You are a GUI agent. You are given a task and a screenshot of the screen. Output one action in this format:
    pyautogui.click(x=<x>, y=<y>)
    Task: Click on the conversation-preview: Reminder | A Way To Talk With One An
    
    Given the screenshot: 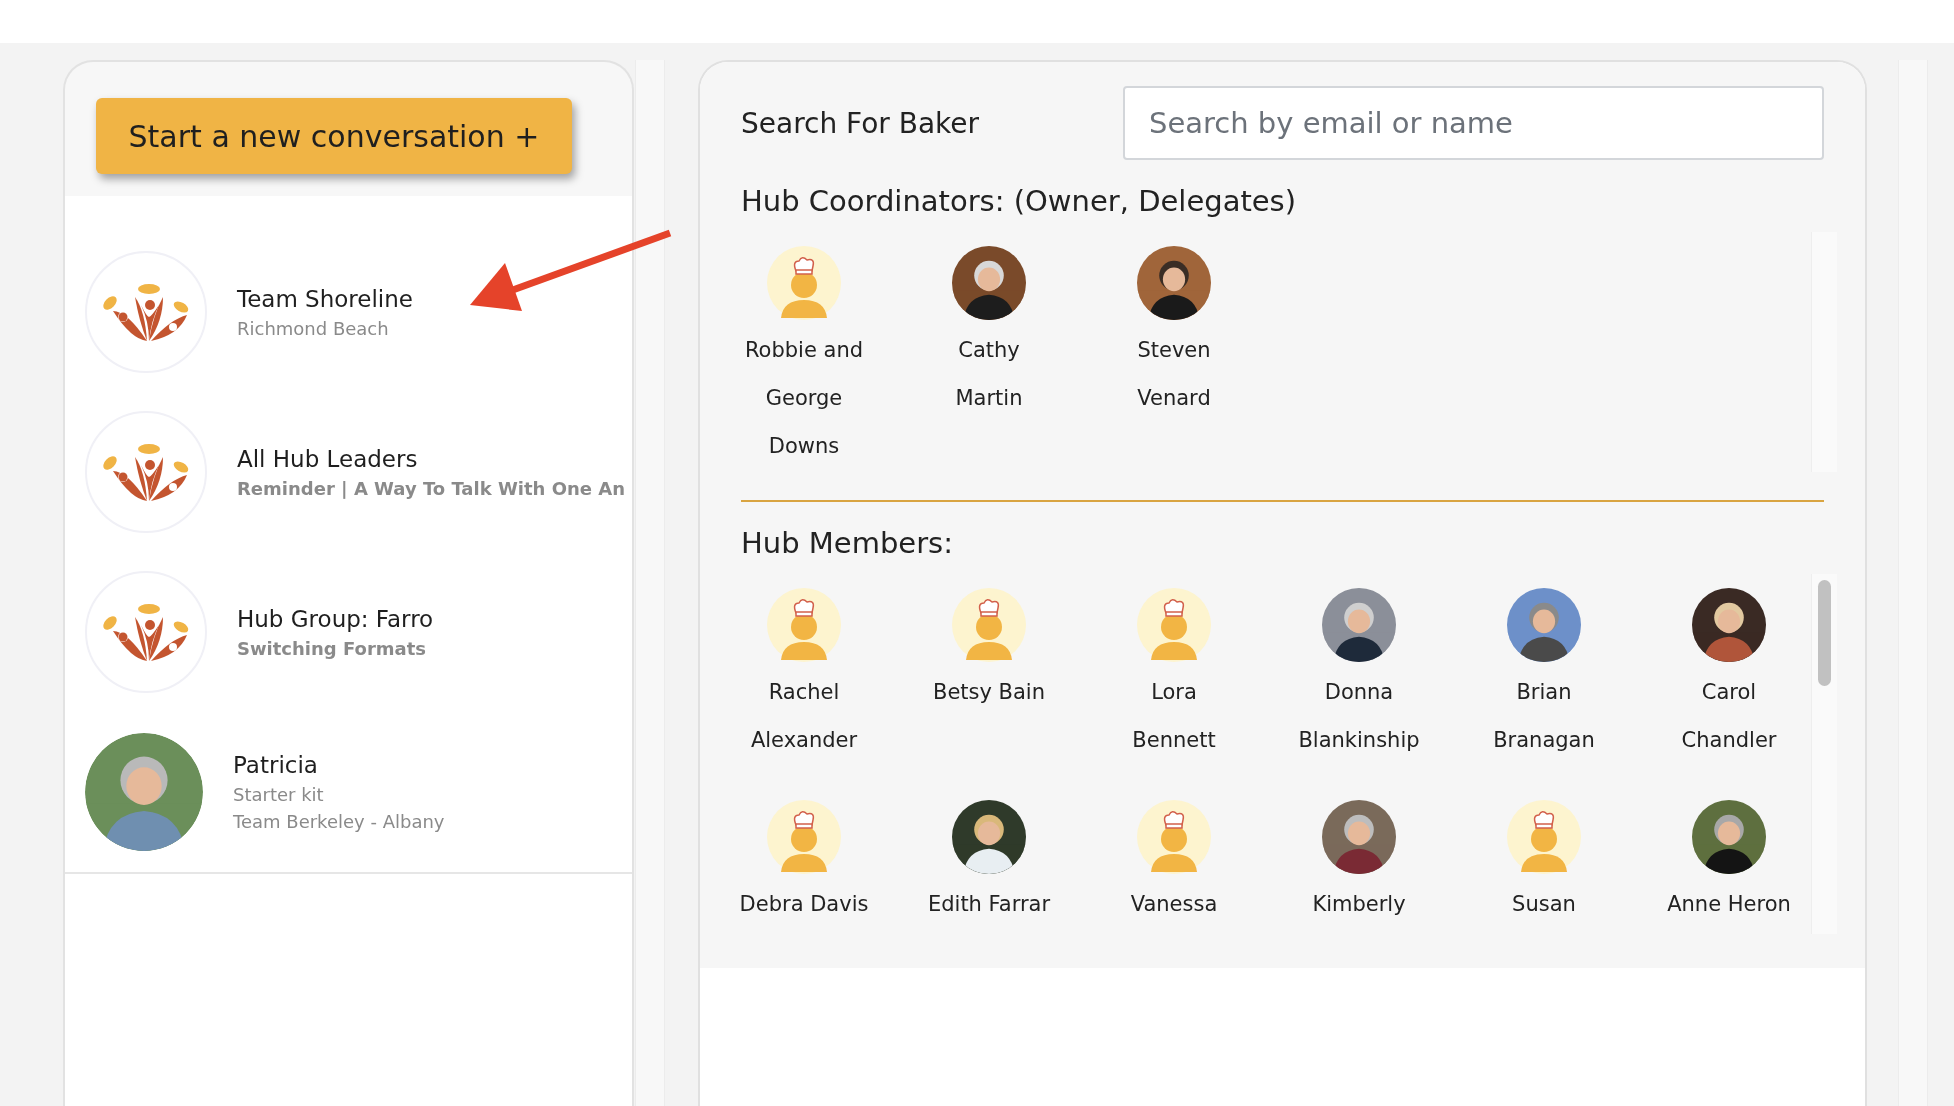 What is the action you would take?
    pyautogui.click(x=431, y=488)
    